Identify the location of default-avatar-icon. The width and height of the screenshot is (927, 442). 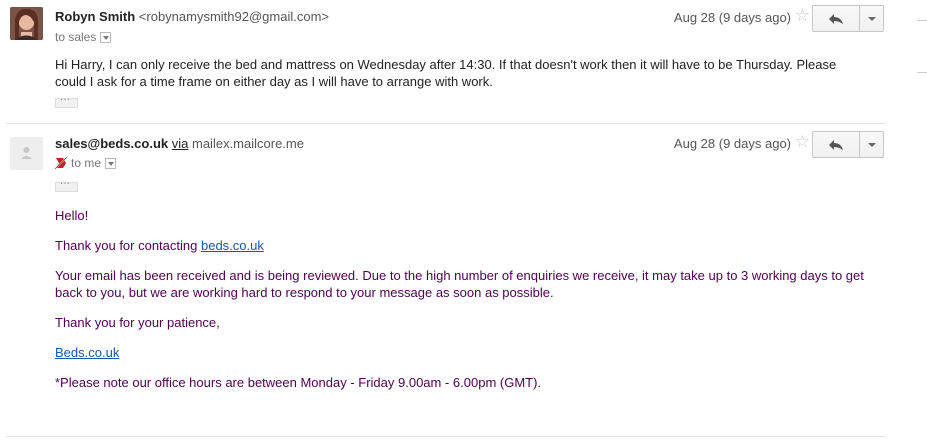
(26, 153).